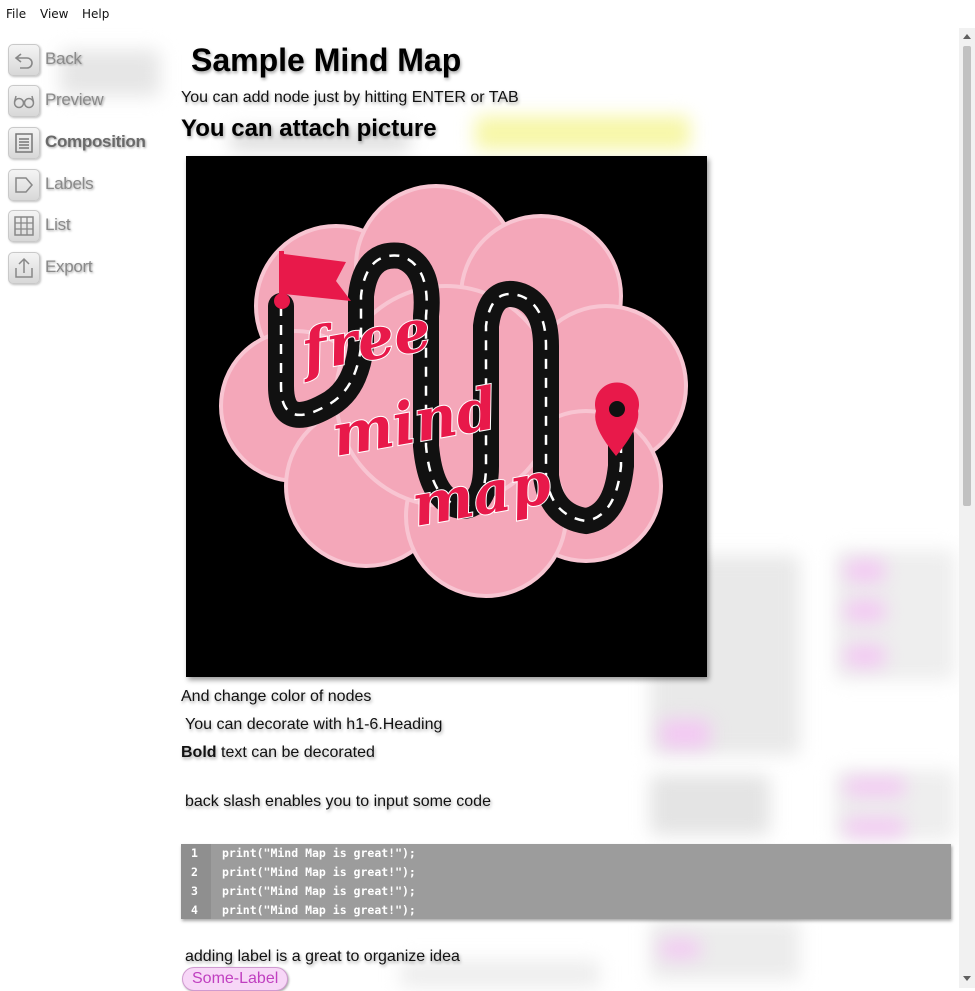  I want to click on scroll-down-arrow-icon, so click(967, 978).